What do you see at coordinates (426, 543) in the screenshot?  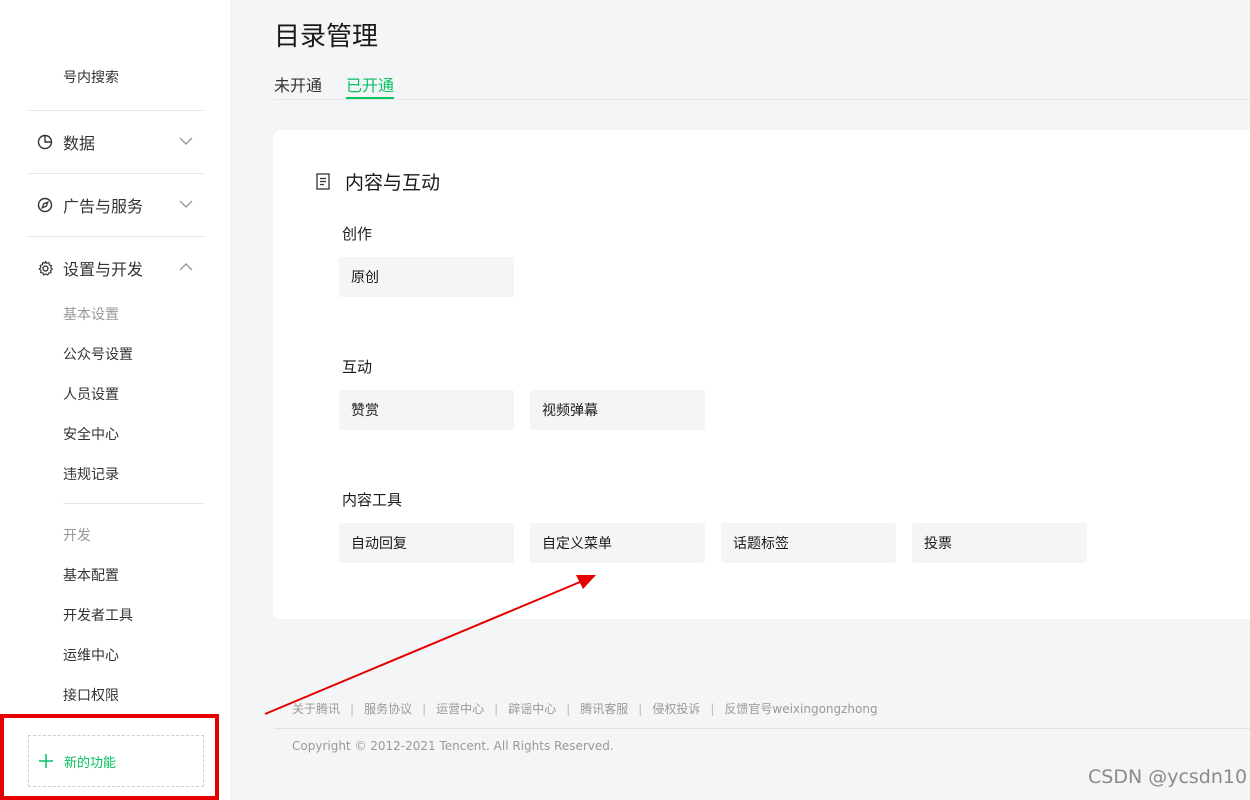 I see `feature-auto-reply: 自动回复` at bounding box center [426, 543].